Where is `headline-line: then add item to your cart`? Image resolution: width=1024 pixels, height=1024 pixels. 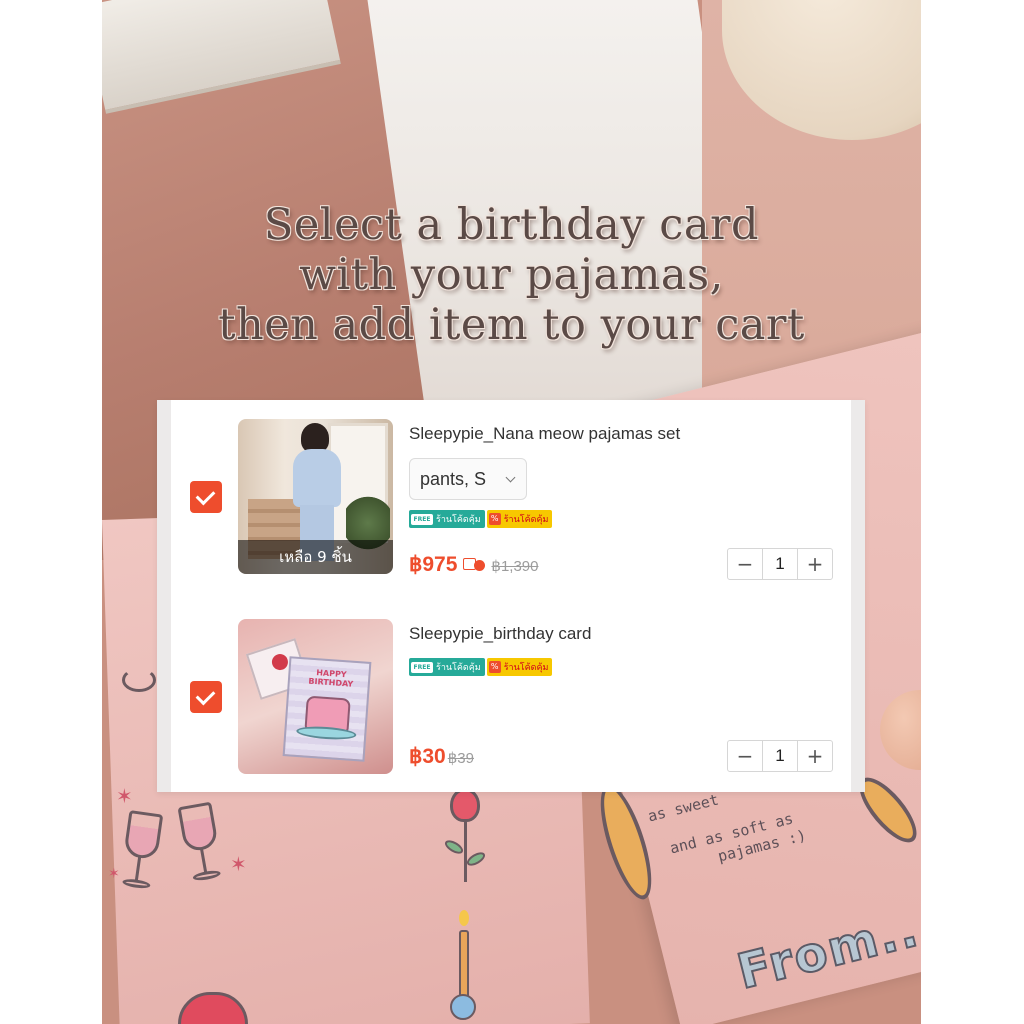 headline-line: then add item to your cart is located at coordinates (511, 325).